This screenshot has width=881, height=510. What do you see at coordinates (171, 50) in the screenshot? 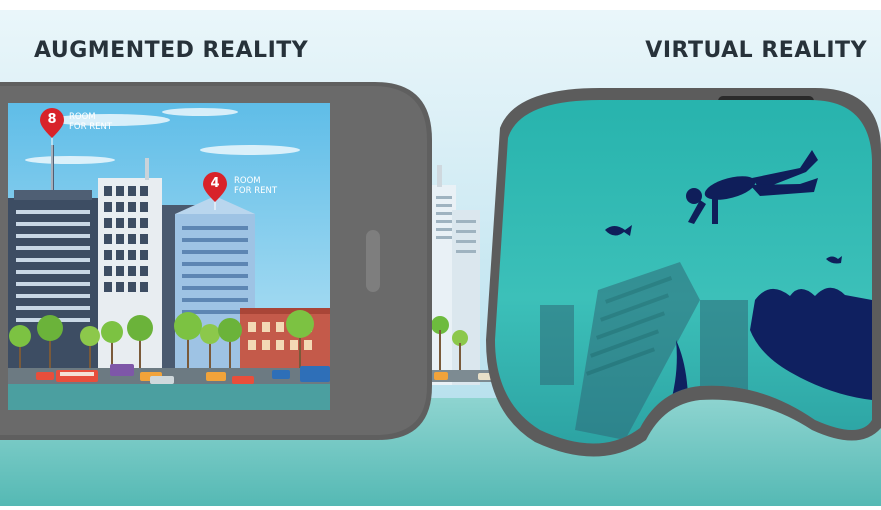
I see `ar-heading: AUGMENTED REALITY` at bounding box center [171, 50].